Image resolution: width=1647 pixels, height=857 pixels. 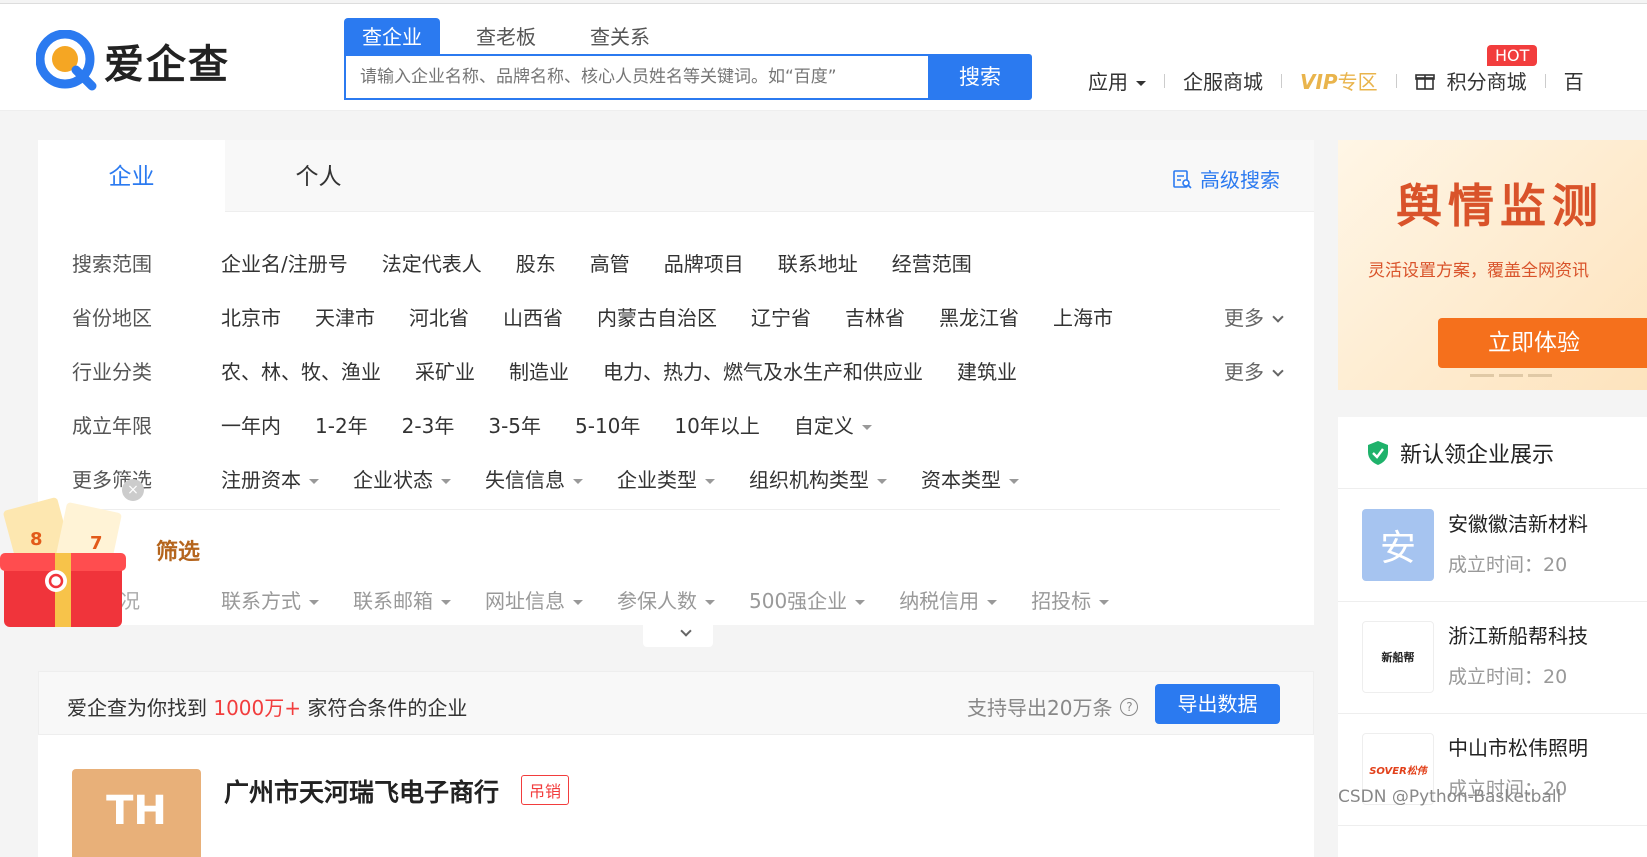 I want to click on filter-option: 农、林、牧、渔业, so click(x=301, y=370).